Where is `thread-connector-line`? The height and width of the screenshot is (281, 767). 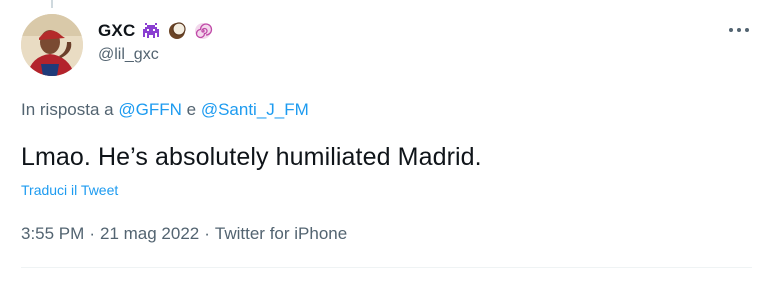
thread-connector-line is located at coordinates (52, 4).